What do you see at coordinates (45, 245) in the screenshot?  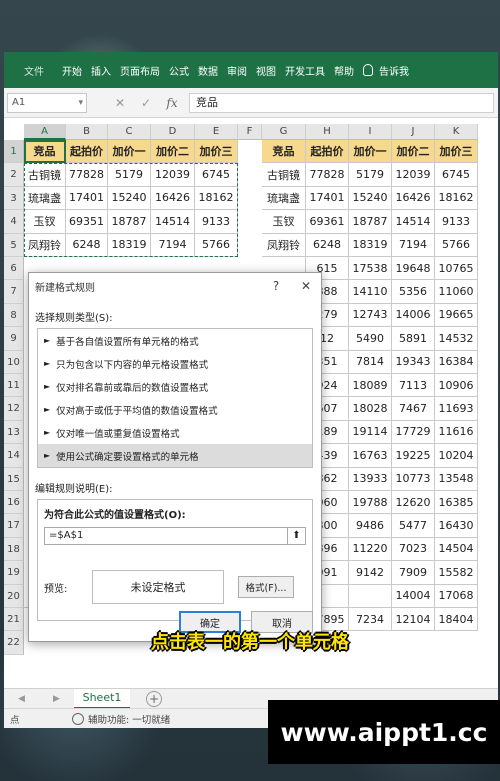 I see `left-table-cell-A5: 凤翔铃` at bounding box center [45, 245].